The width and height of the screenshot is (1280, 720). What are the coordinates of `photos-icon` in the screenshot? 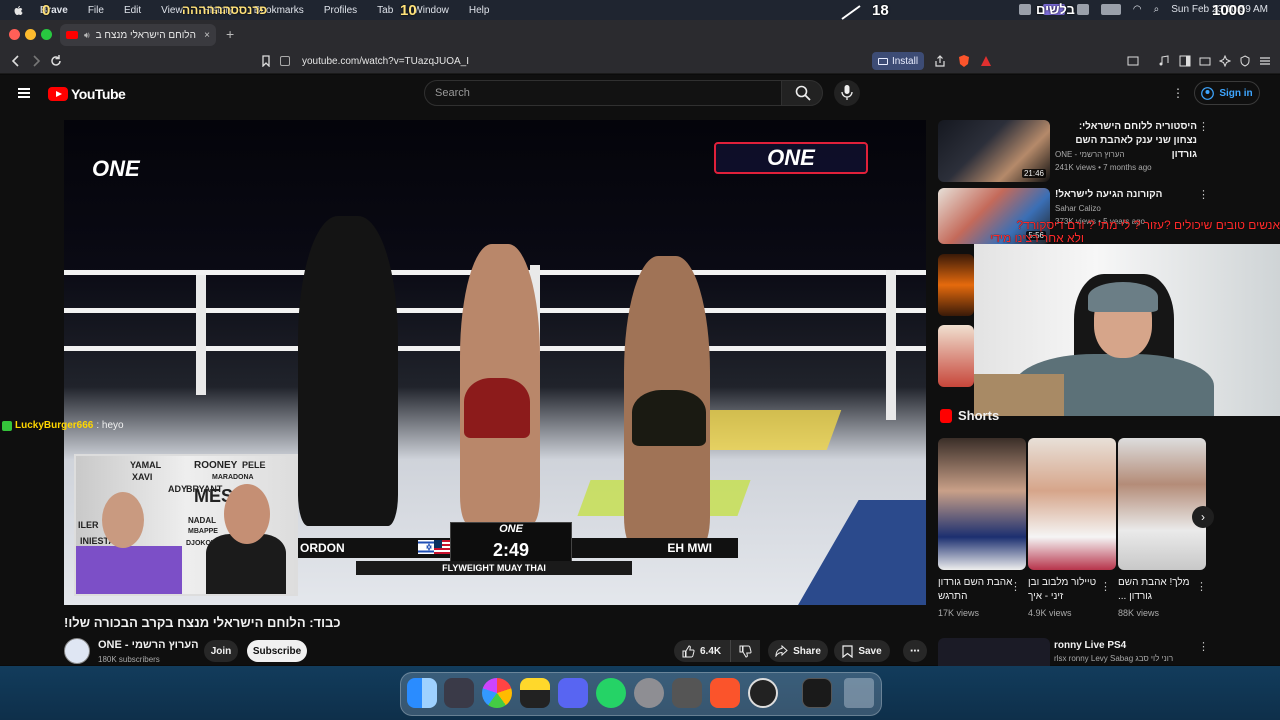 It's located at (497, 693).